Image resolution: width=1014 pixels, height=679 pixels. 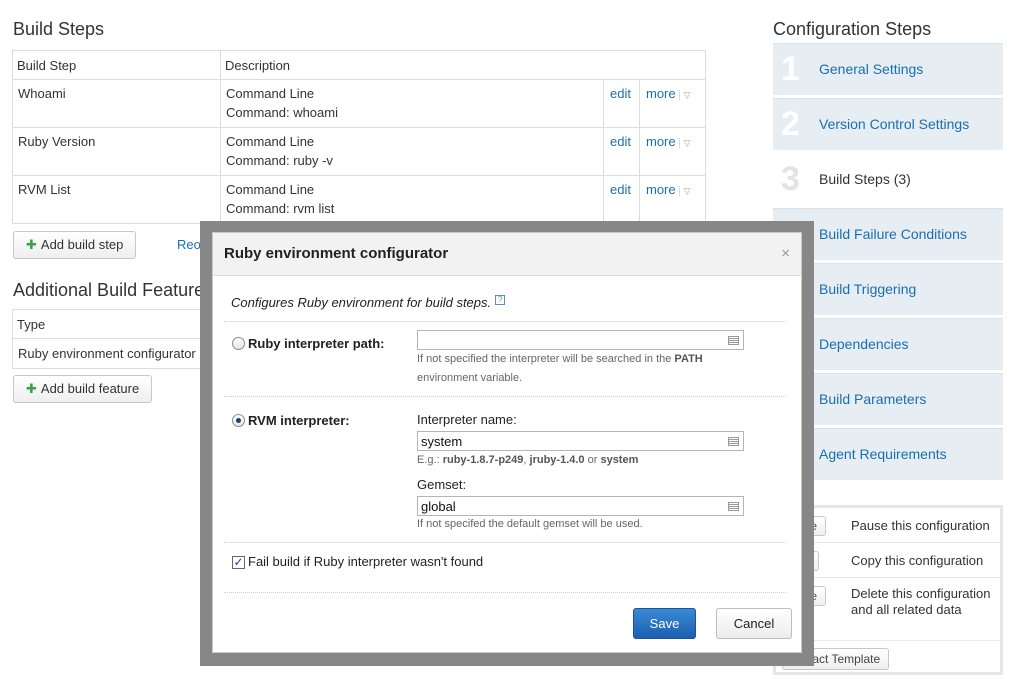 I want to click on step-command: Command: rvm list, so click(x=280, y=208).